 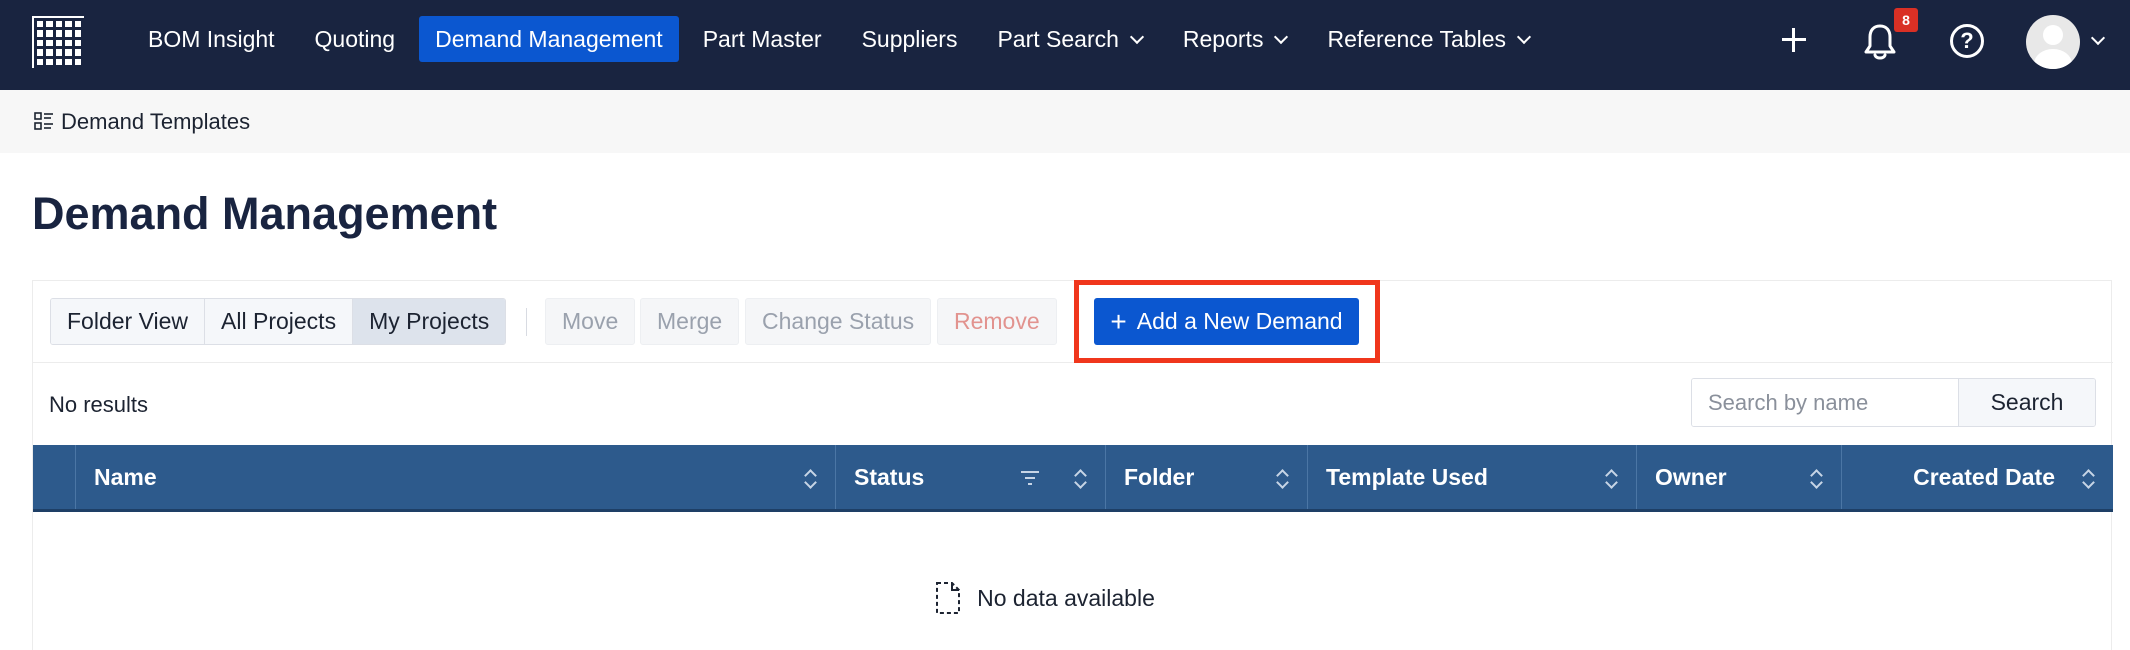 I want to click on avatar, so click(x=2053, y=42).